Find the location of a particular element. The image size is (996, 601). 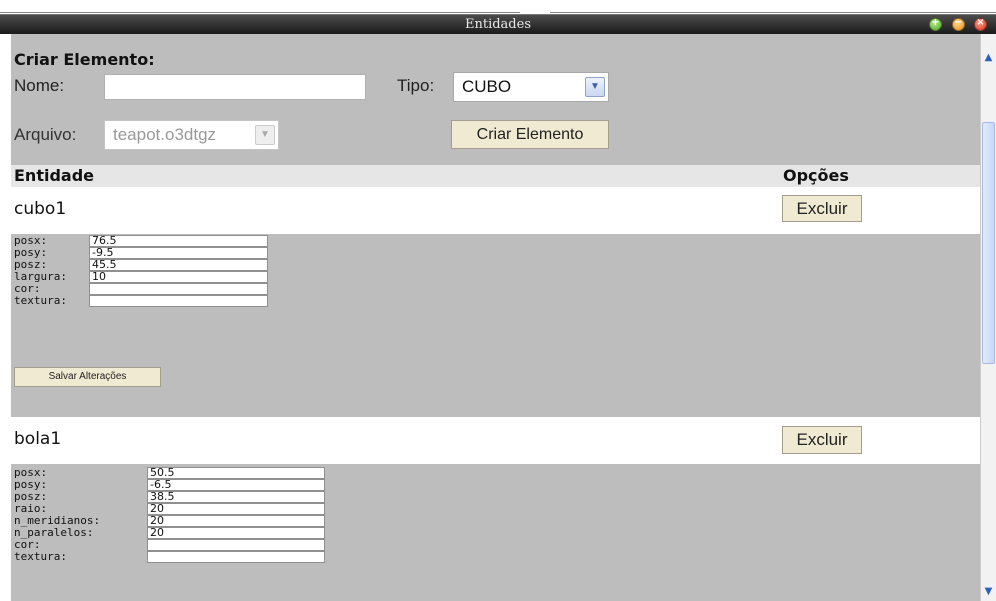

entity-name: cubo1 is located at coordinates (40, 209).